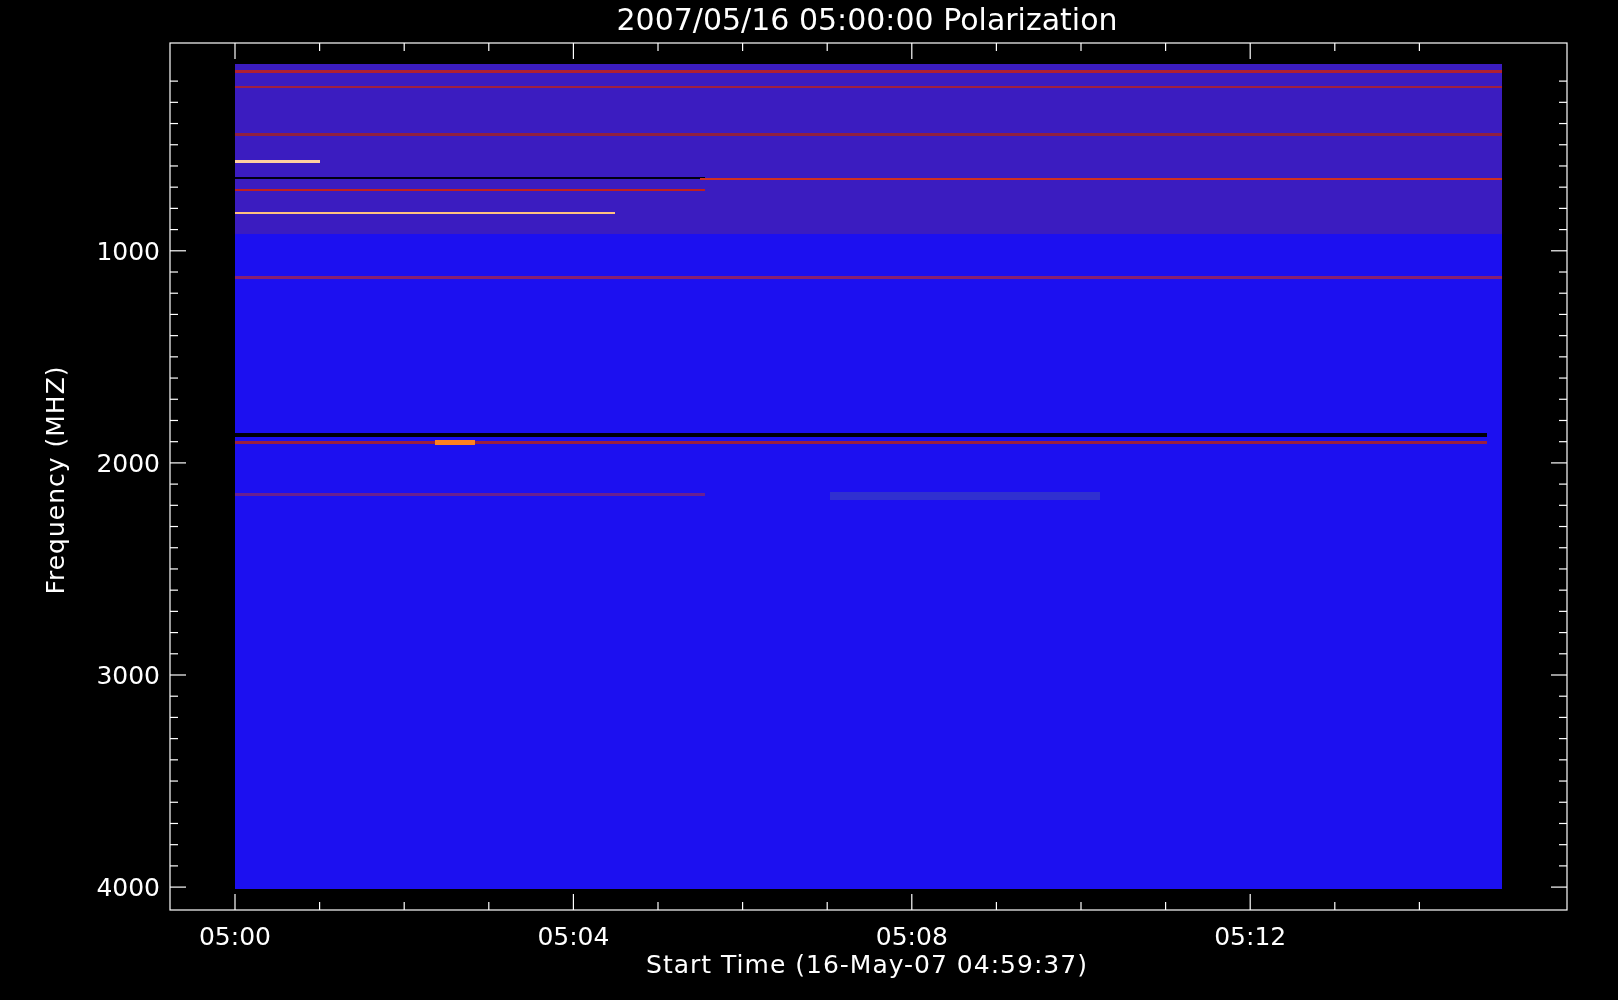 This screenshot has height=1000, width=1618. Describe the element at coordinates (573, 936) in the screenshot. I see `axis-tick-label: 05:04` at that location.